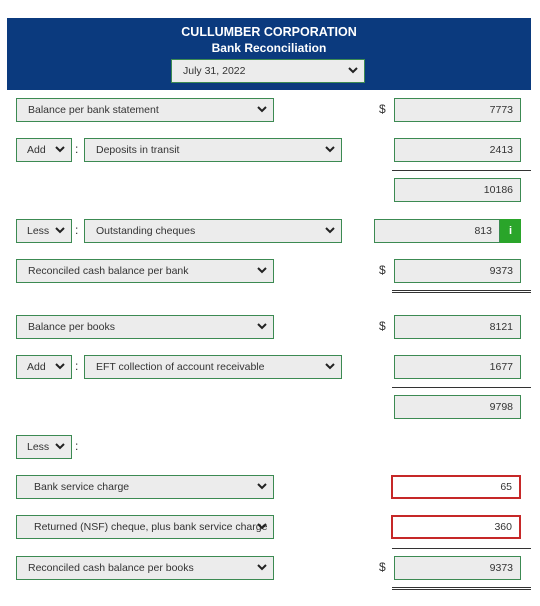  I want to click on bank-subtotal-amount: 10186, so click(457, 190).